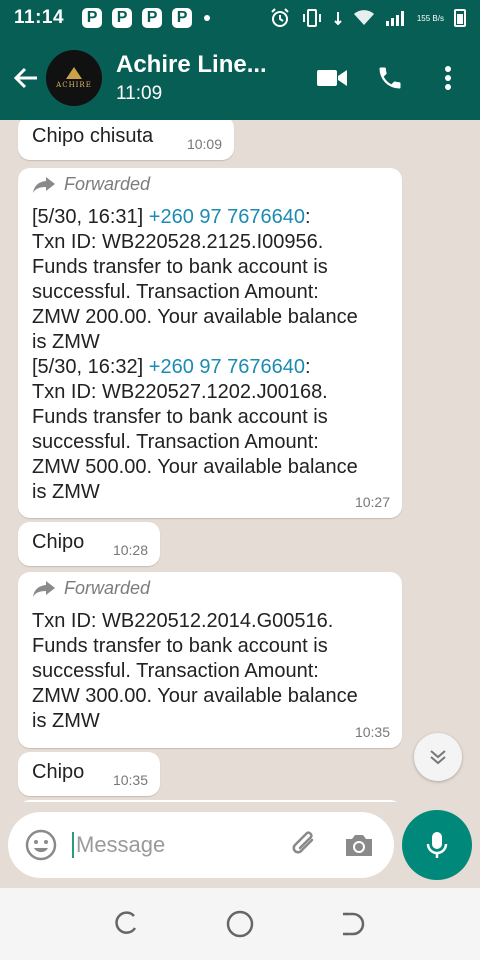 The image size is (480, 960). What do you see at coordinates (204, 144) in the screenshot?
I see `message-time: 10:09` at bounding box center [204, 144].